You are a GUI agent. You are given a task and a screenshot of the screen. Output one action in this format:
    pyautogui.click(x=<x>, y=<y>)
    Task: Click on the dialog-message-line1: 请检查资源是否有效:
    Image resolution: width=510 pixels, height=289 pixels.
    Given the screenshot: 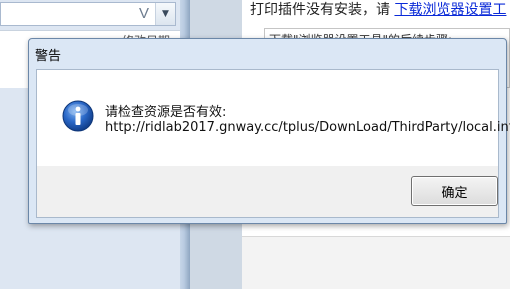 What is the action you would take?
    pyautogui.click(x=166, y=112)
    